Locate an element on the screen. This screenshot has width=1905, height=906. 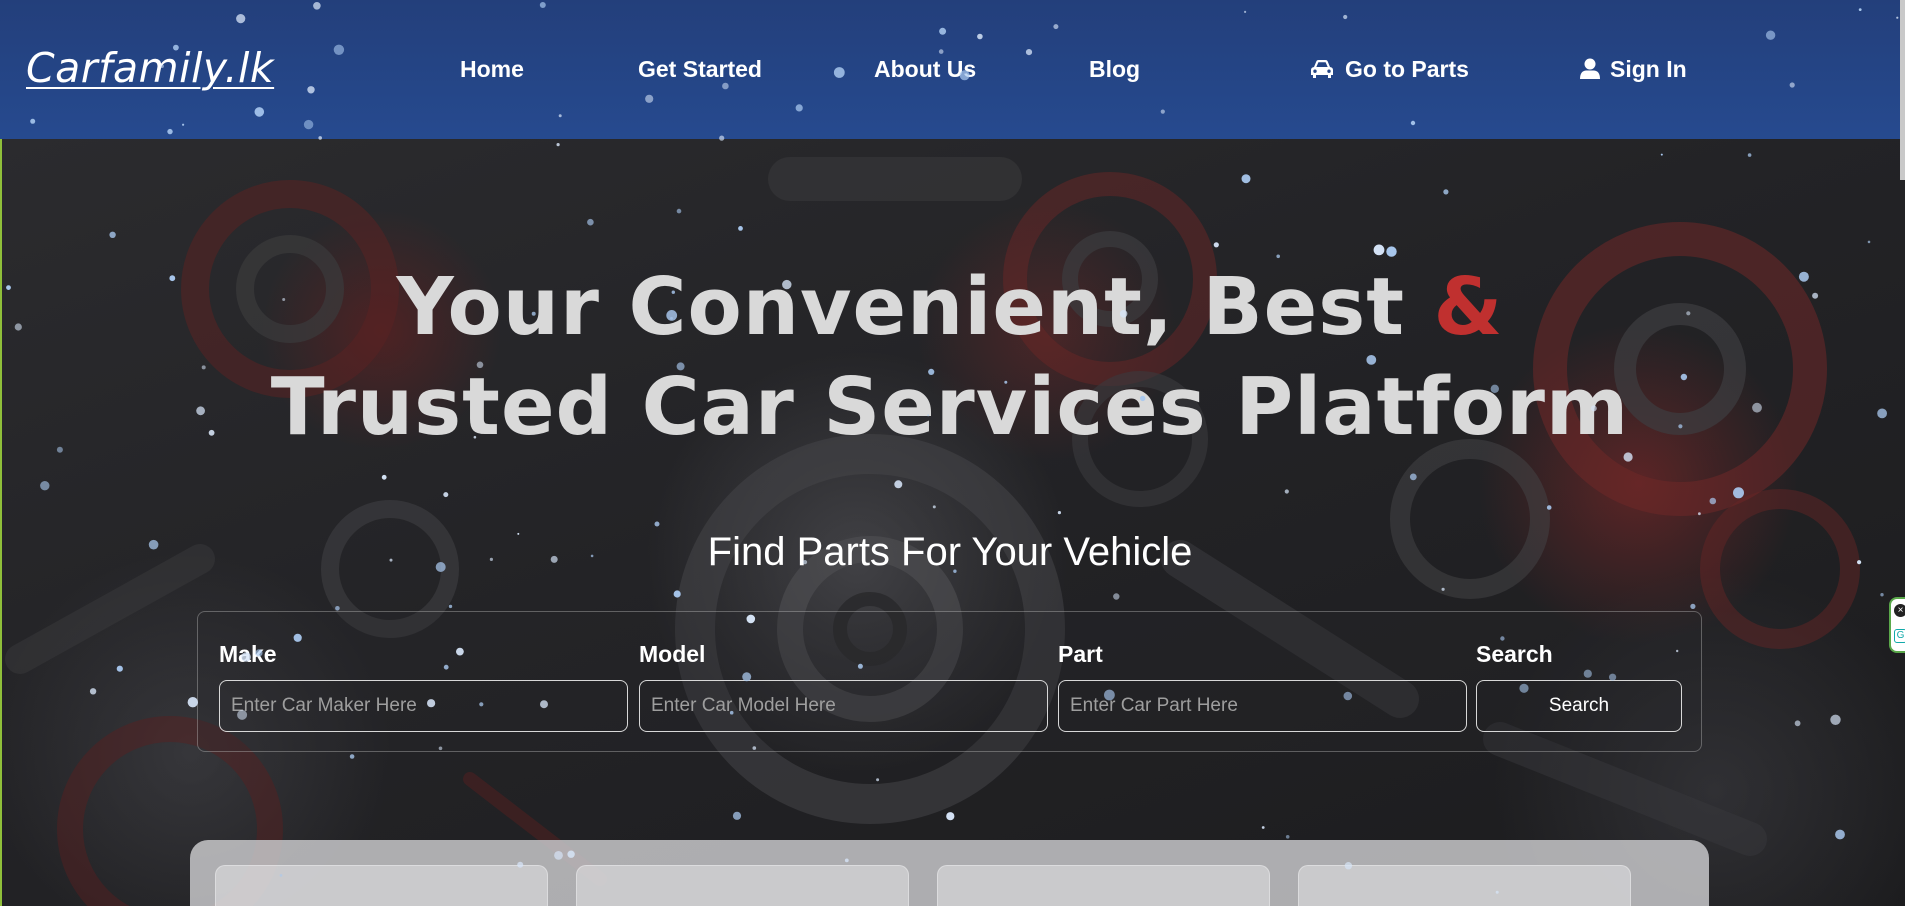
floating-widget: × G is located at coordinates (1897, 625).